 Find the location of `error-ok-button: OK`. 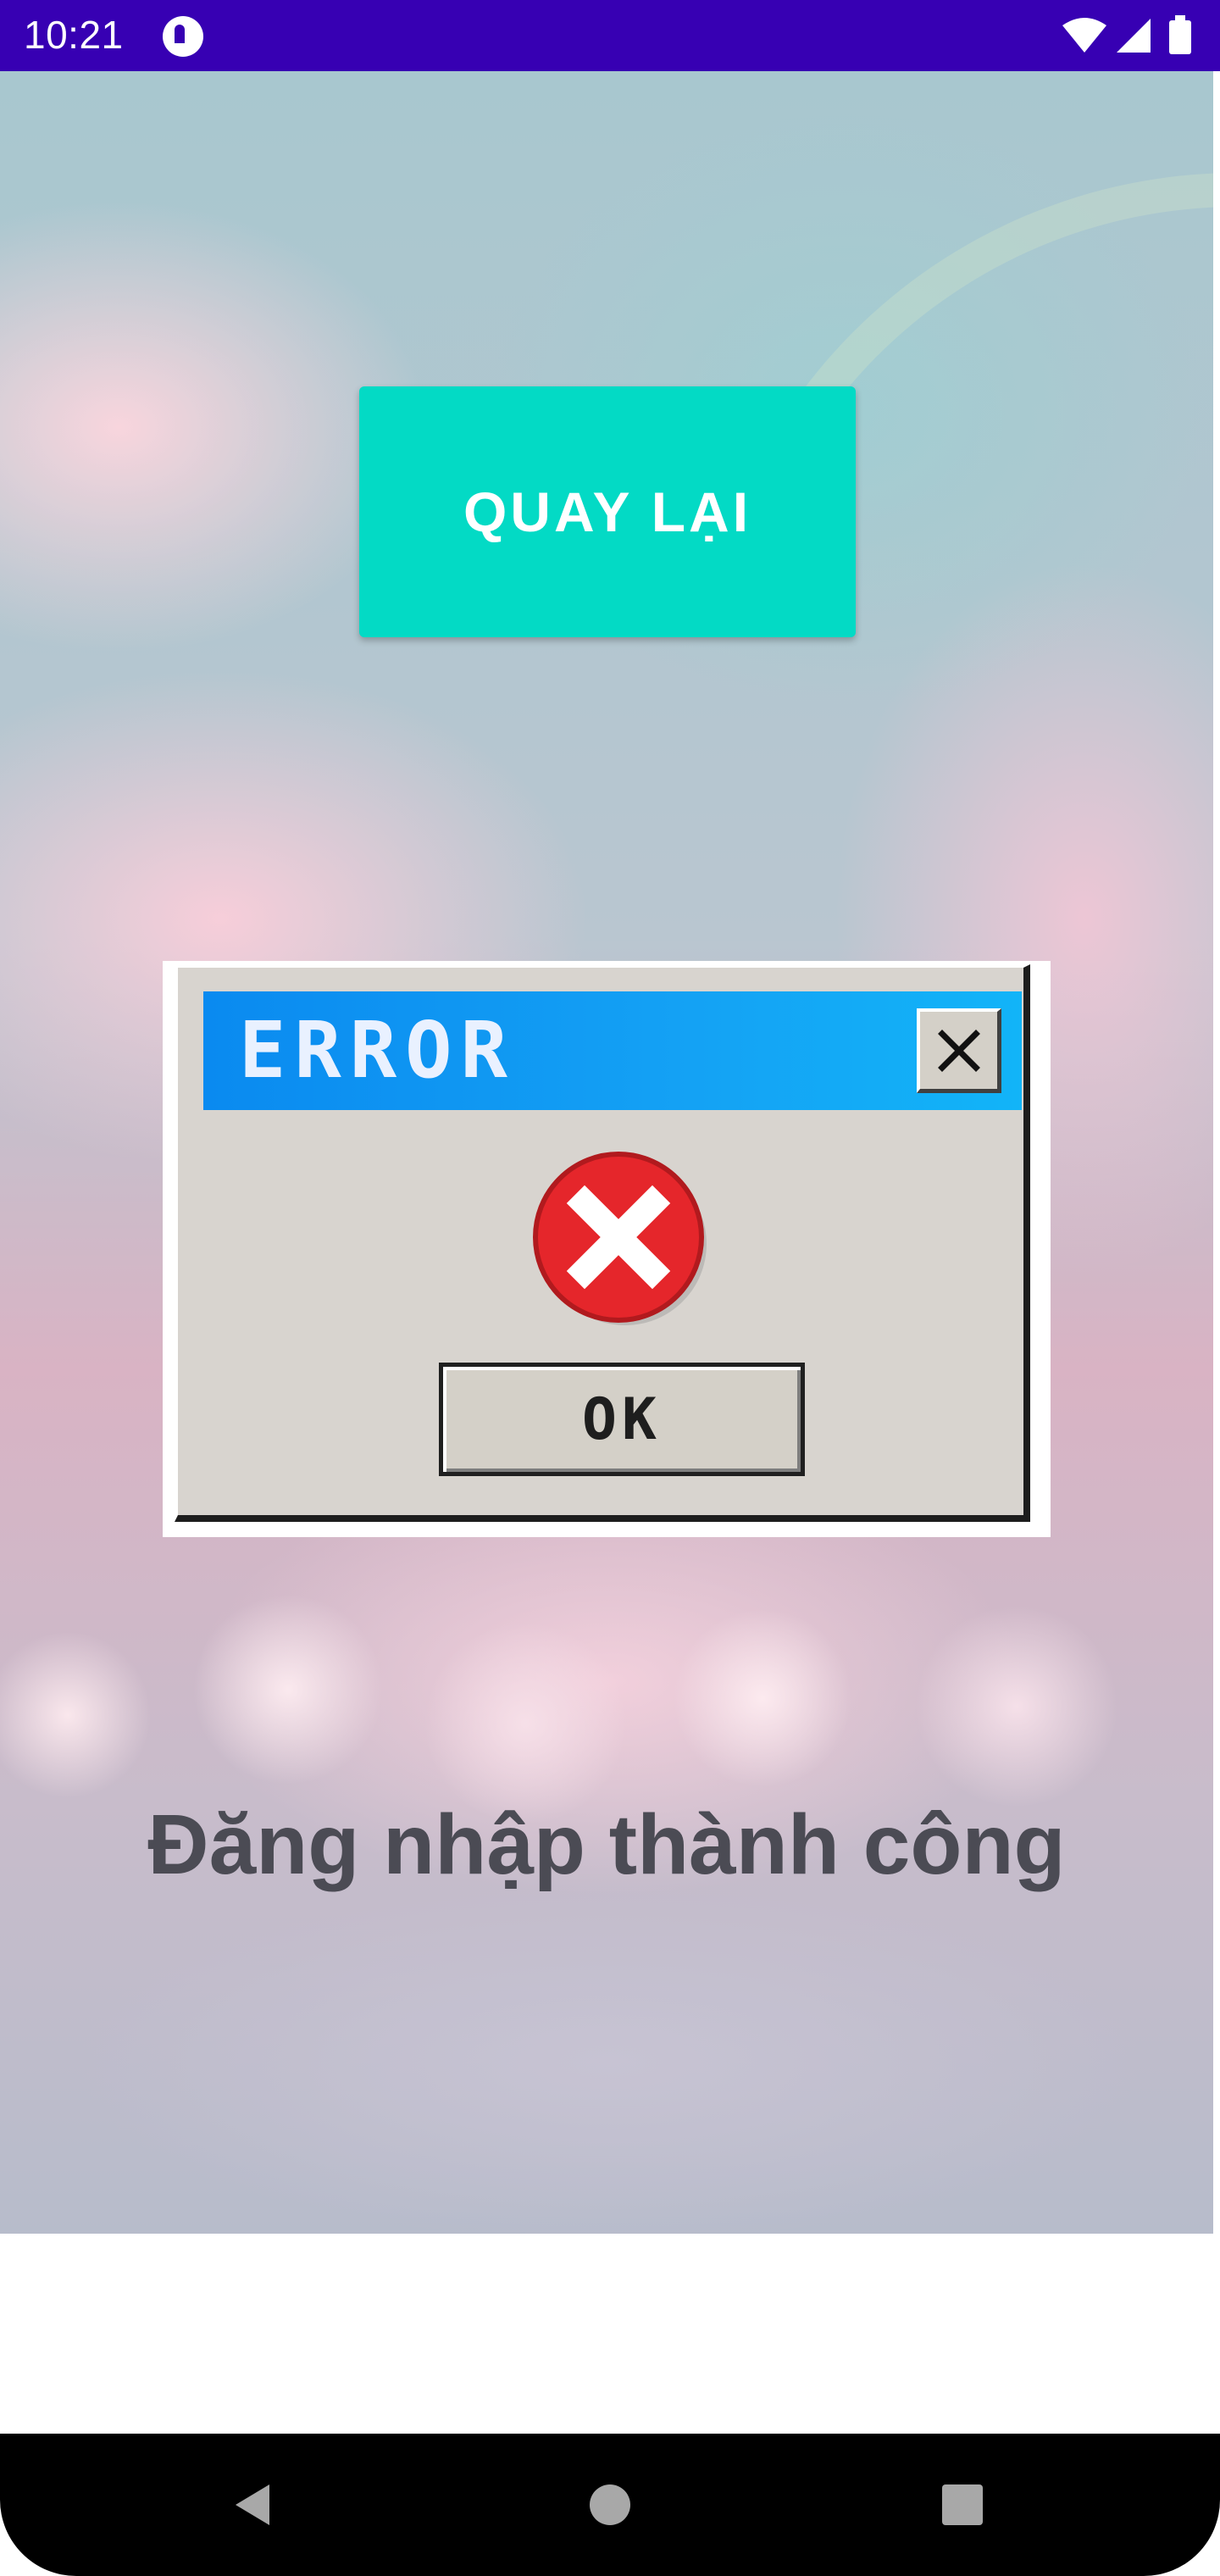

error-ok-button: OK is located at coordinates (622, 1419).